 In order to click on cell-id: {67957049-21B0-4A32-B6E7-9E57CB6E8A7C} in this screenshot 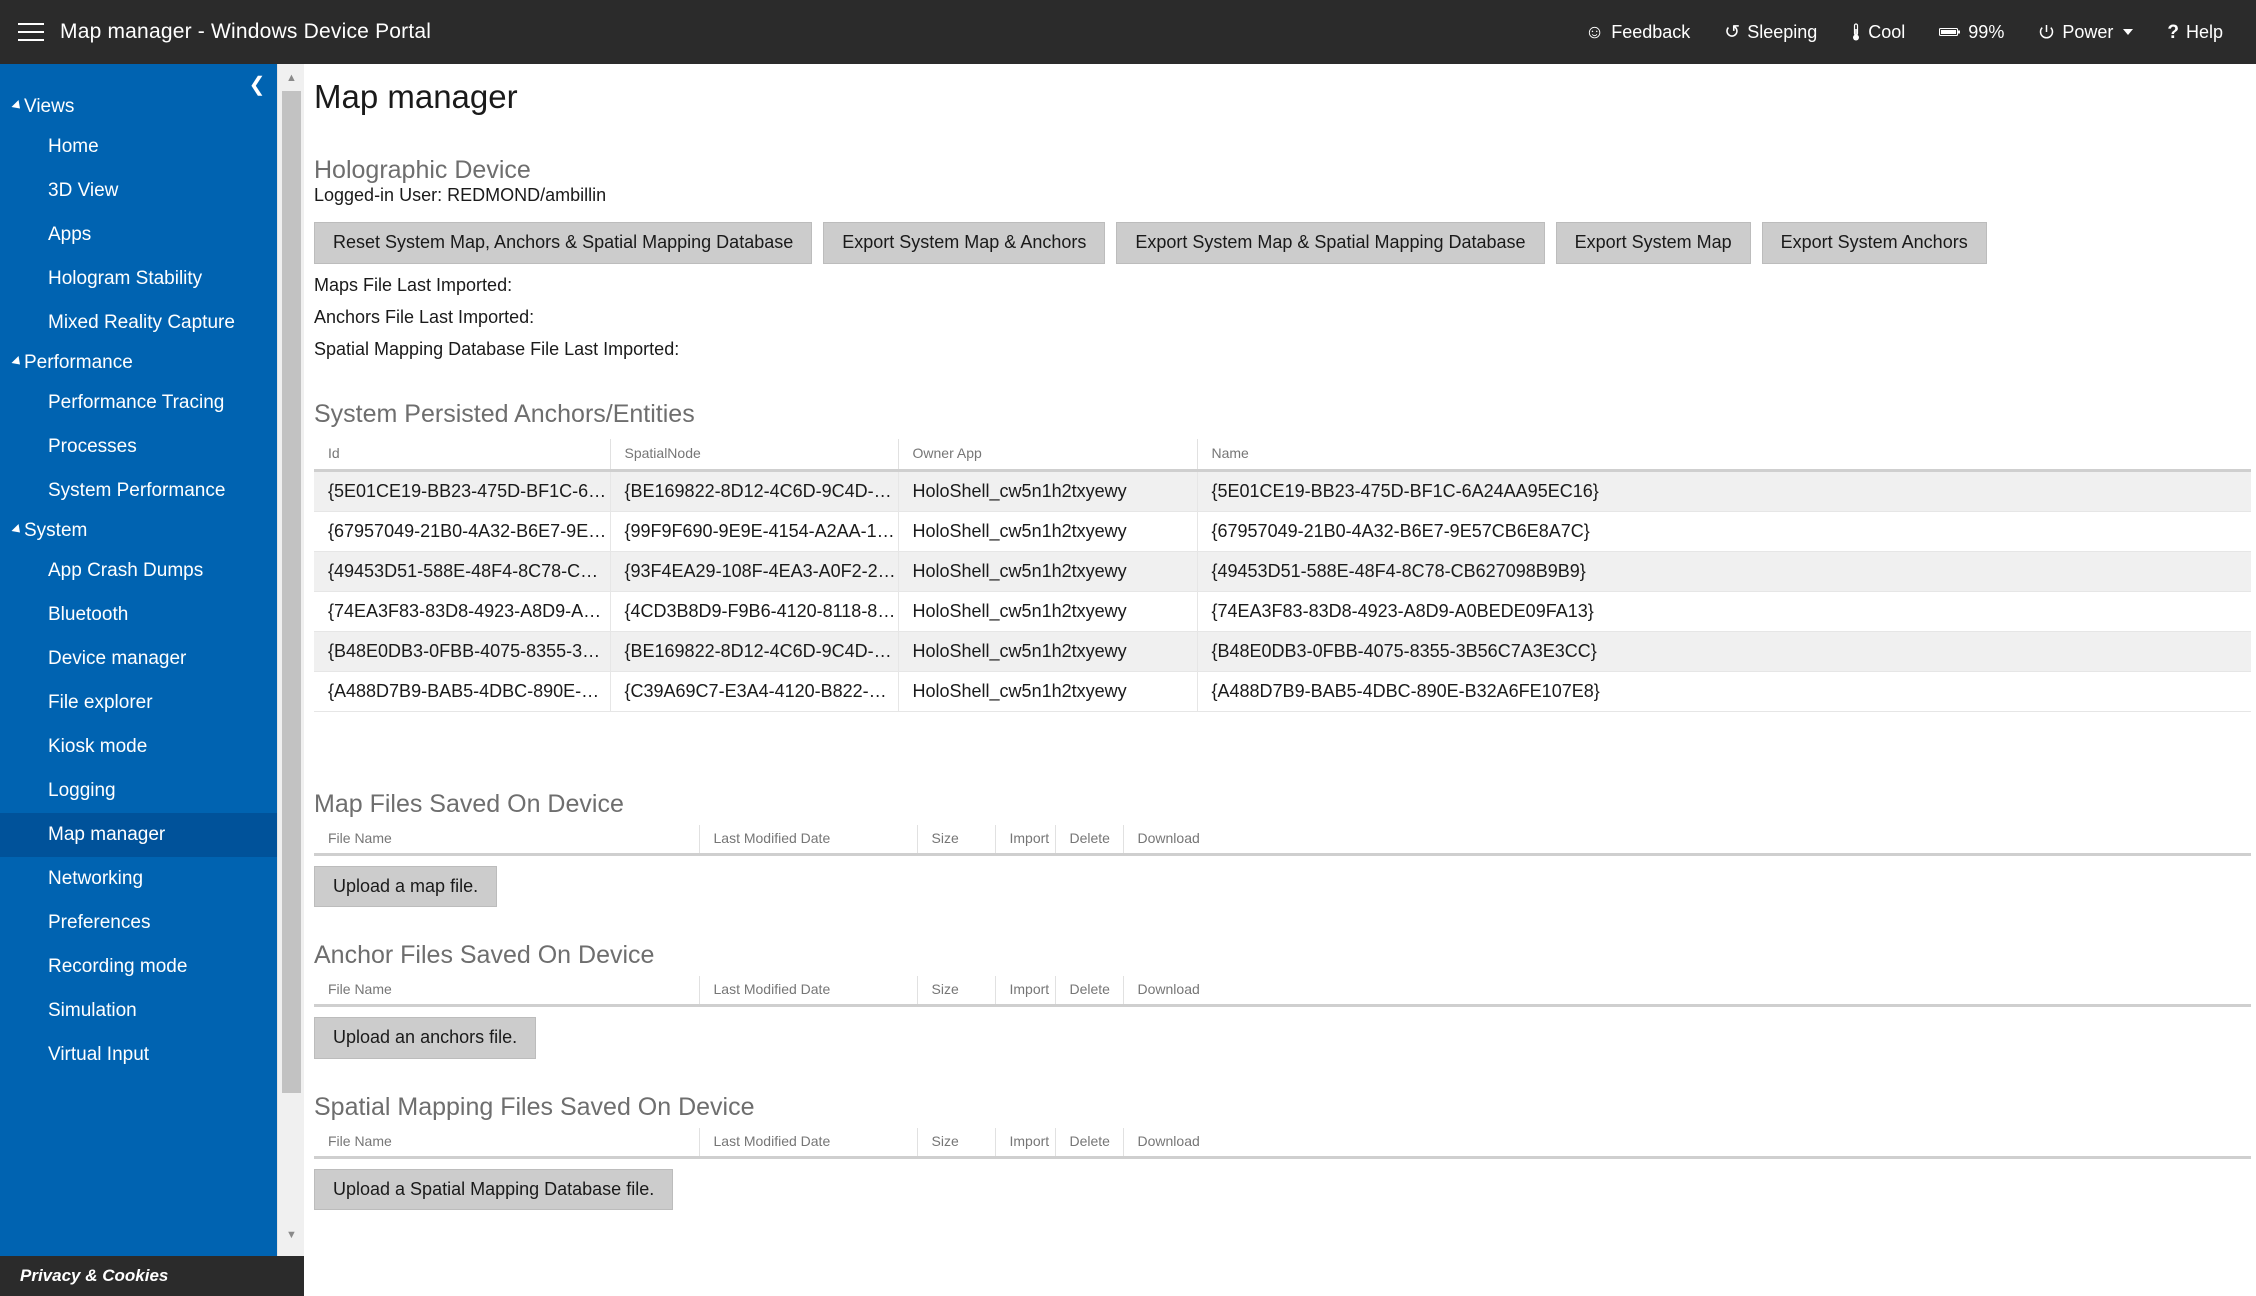, I will do `click(462, 531)`.